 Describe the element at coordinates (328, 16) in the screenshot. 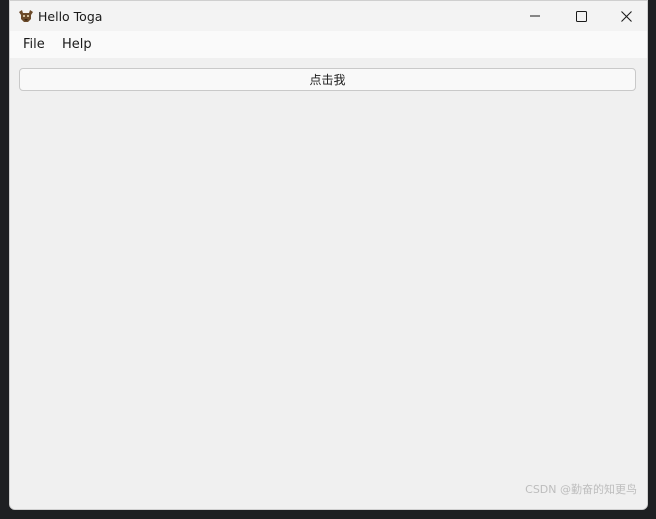

I see `title-bar: Hello Toga` at that location.